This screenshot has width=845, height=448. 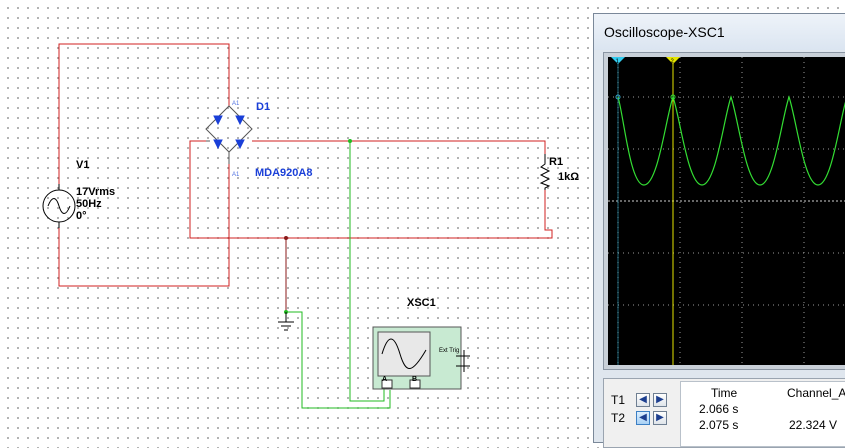 What do you see at coordinates (415, 379) in the screenshot?
I see `channel-b-label: B` at bounding box center [415, 379].